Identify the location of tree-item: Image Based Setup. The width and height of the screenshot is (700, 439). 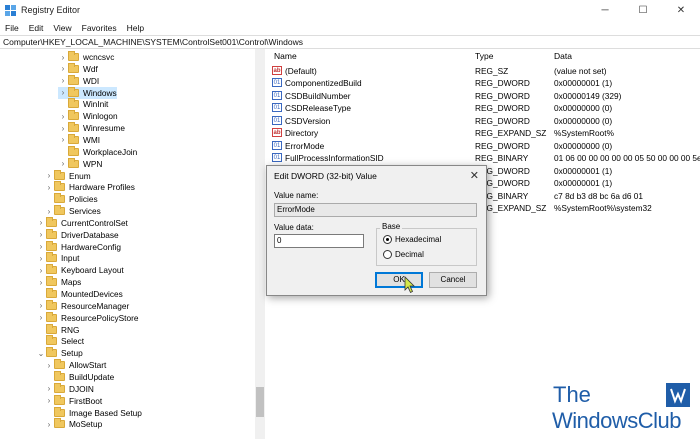
(93, 412).